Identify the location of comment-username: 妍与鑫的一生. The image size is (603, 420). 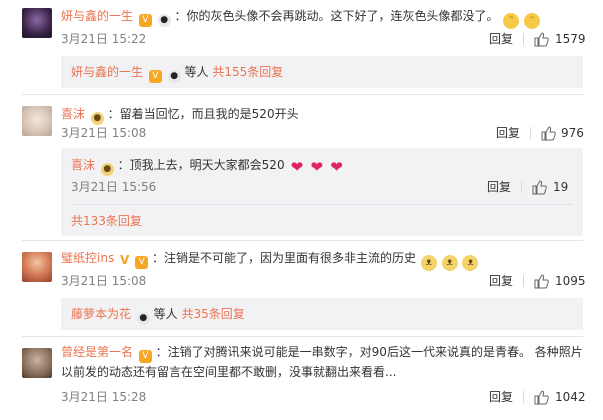
(97, 16).